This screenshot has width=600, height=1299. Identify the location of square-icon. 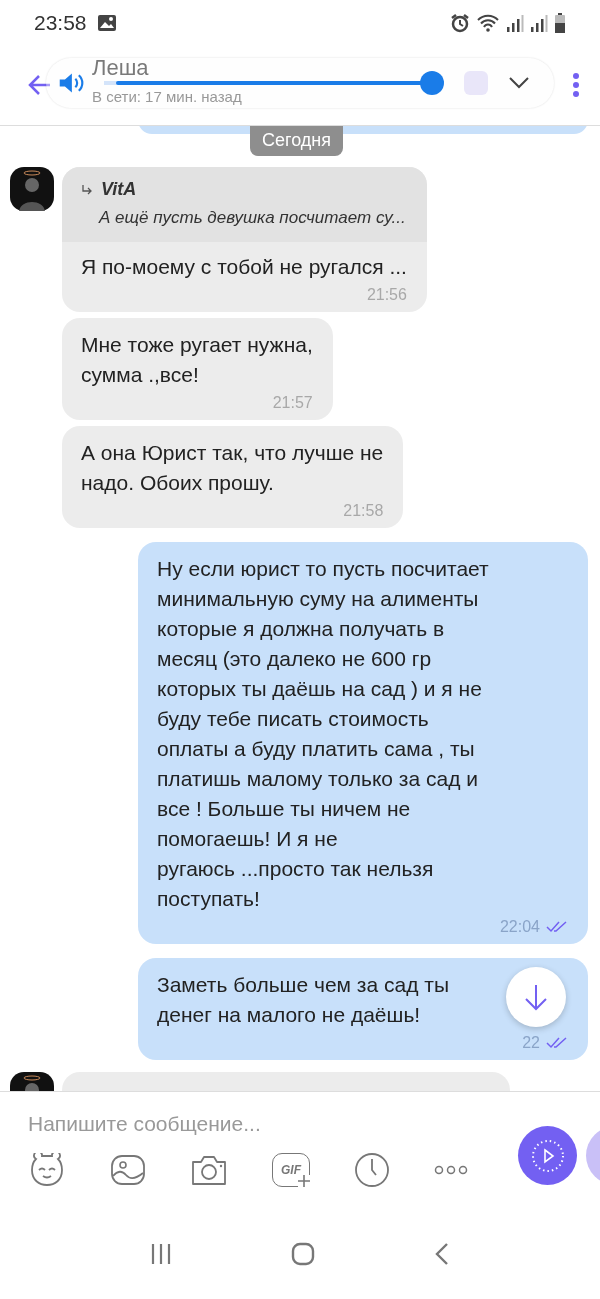
(476, 83).